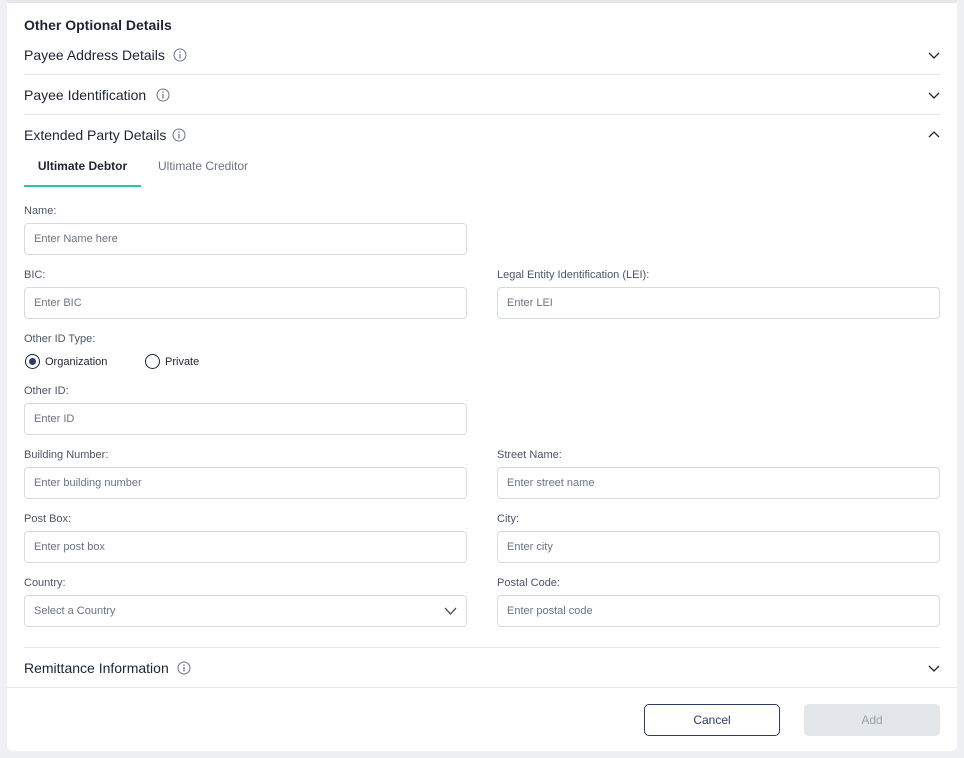  What do you see at coordinates (712, 720) in the screenshot?
I see `cancel-button: Cancel` at bounding box center [712, 720].